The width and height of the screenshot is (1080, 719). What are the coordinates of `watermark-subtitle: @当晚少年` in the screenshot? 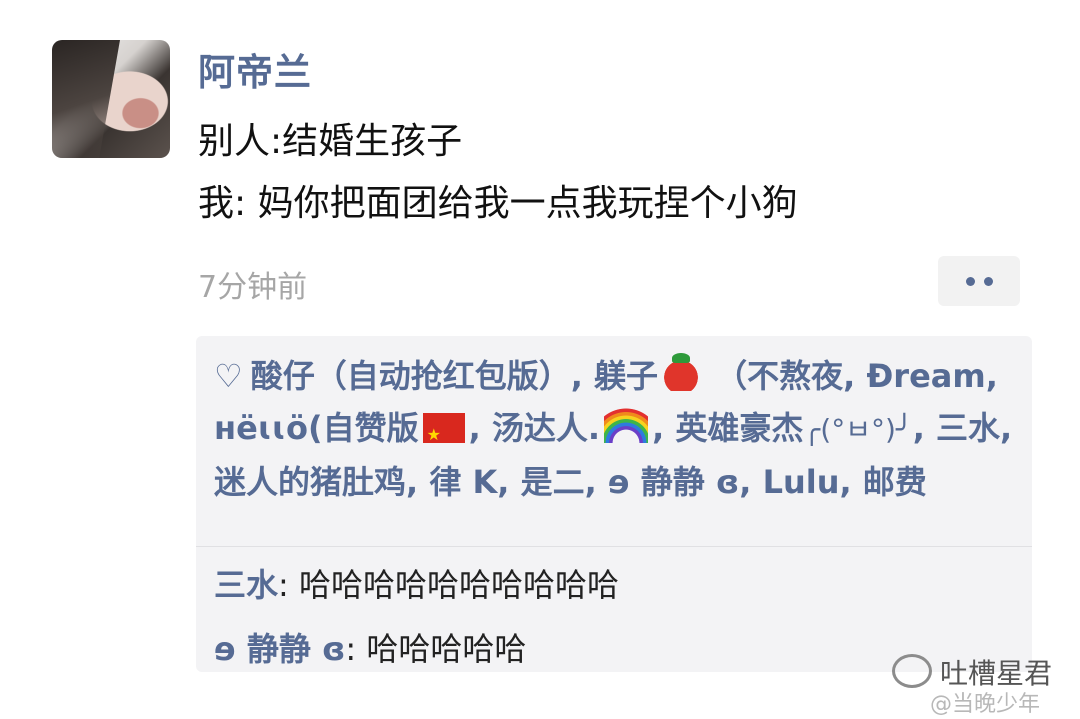 It's located at (985, 704).